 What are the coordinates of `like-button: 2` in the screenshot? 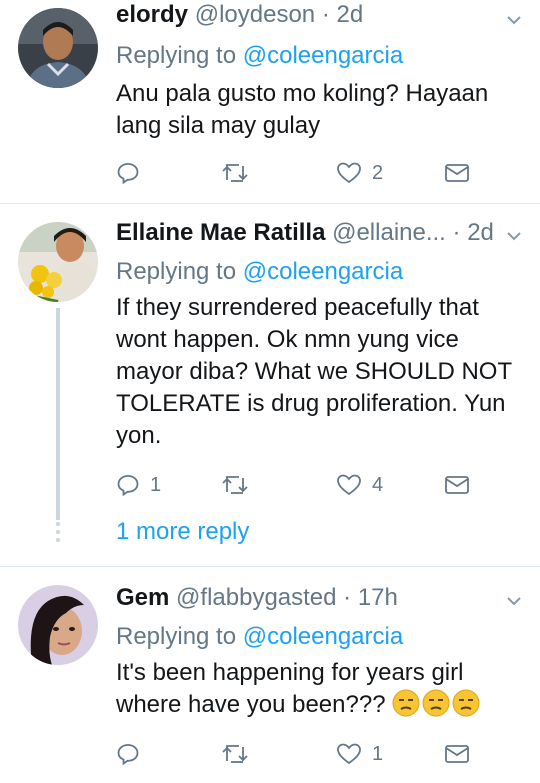 It's located at (359, 173).